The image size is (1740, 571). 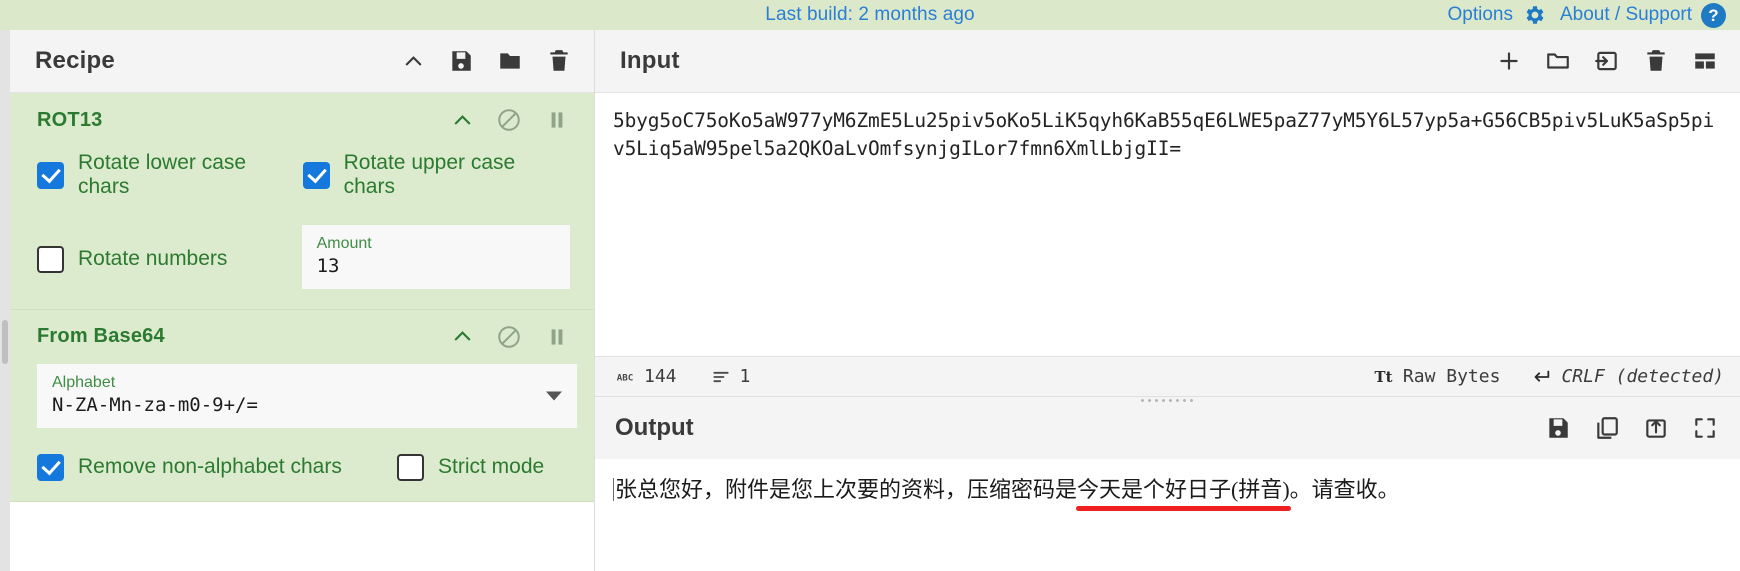 I want to click on folder-open-icon, so click(x=1558, y=61).